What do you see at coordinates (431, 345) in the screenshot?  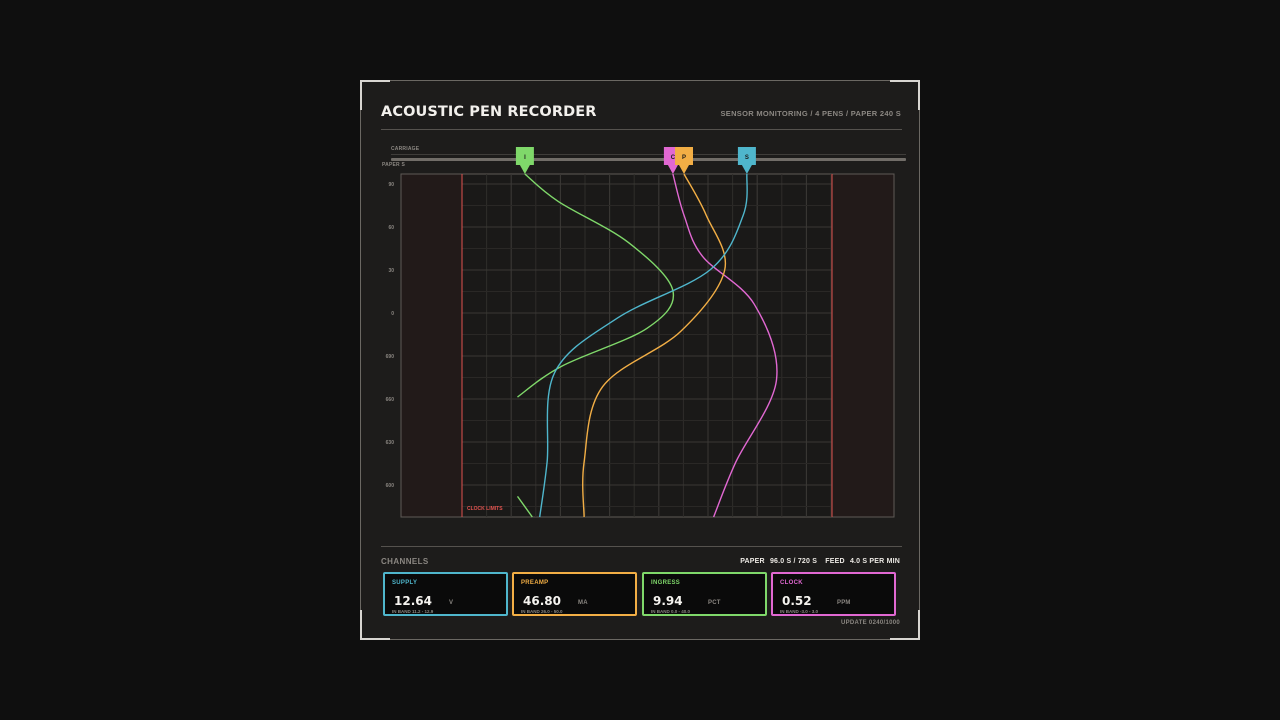 I see `out-of-limit-zone-left` at bounding box center [431, 345].